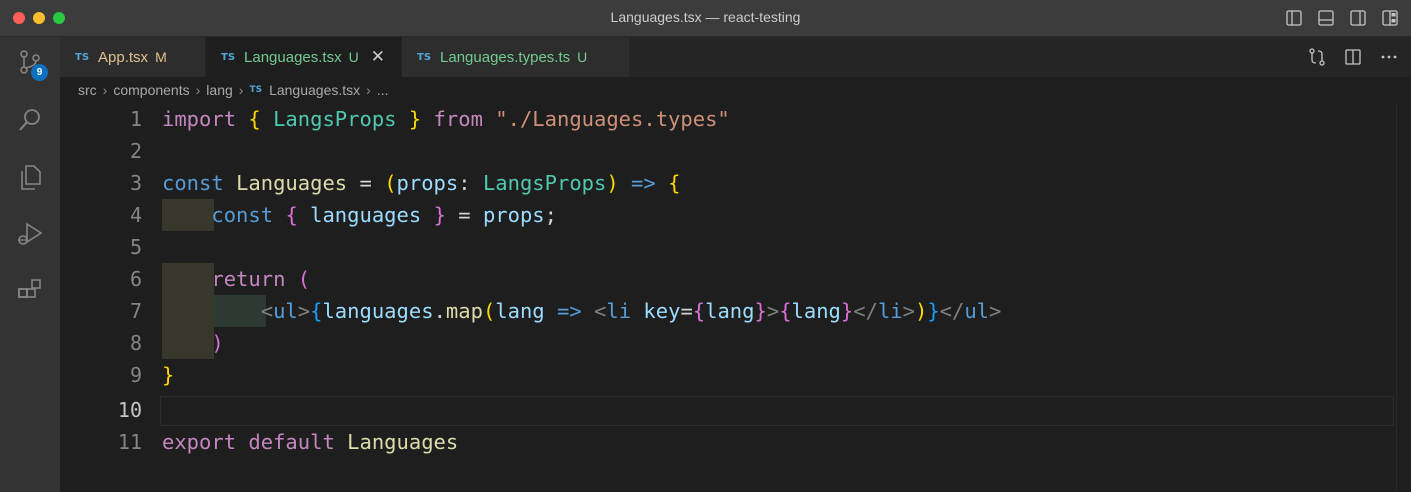 This screenshot has height=492, width=1411. Describe the element at coordinates (135, 375) in the screenshot. I see `line-number: 9` at that location.